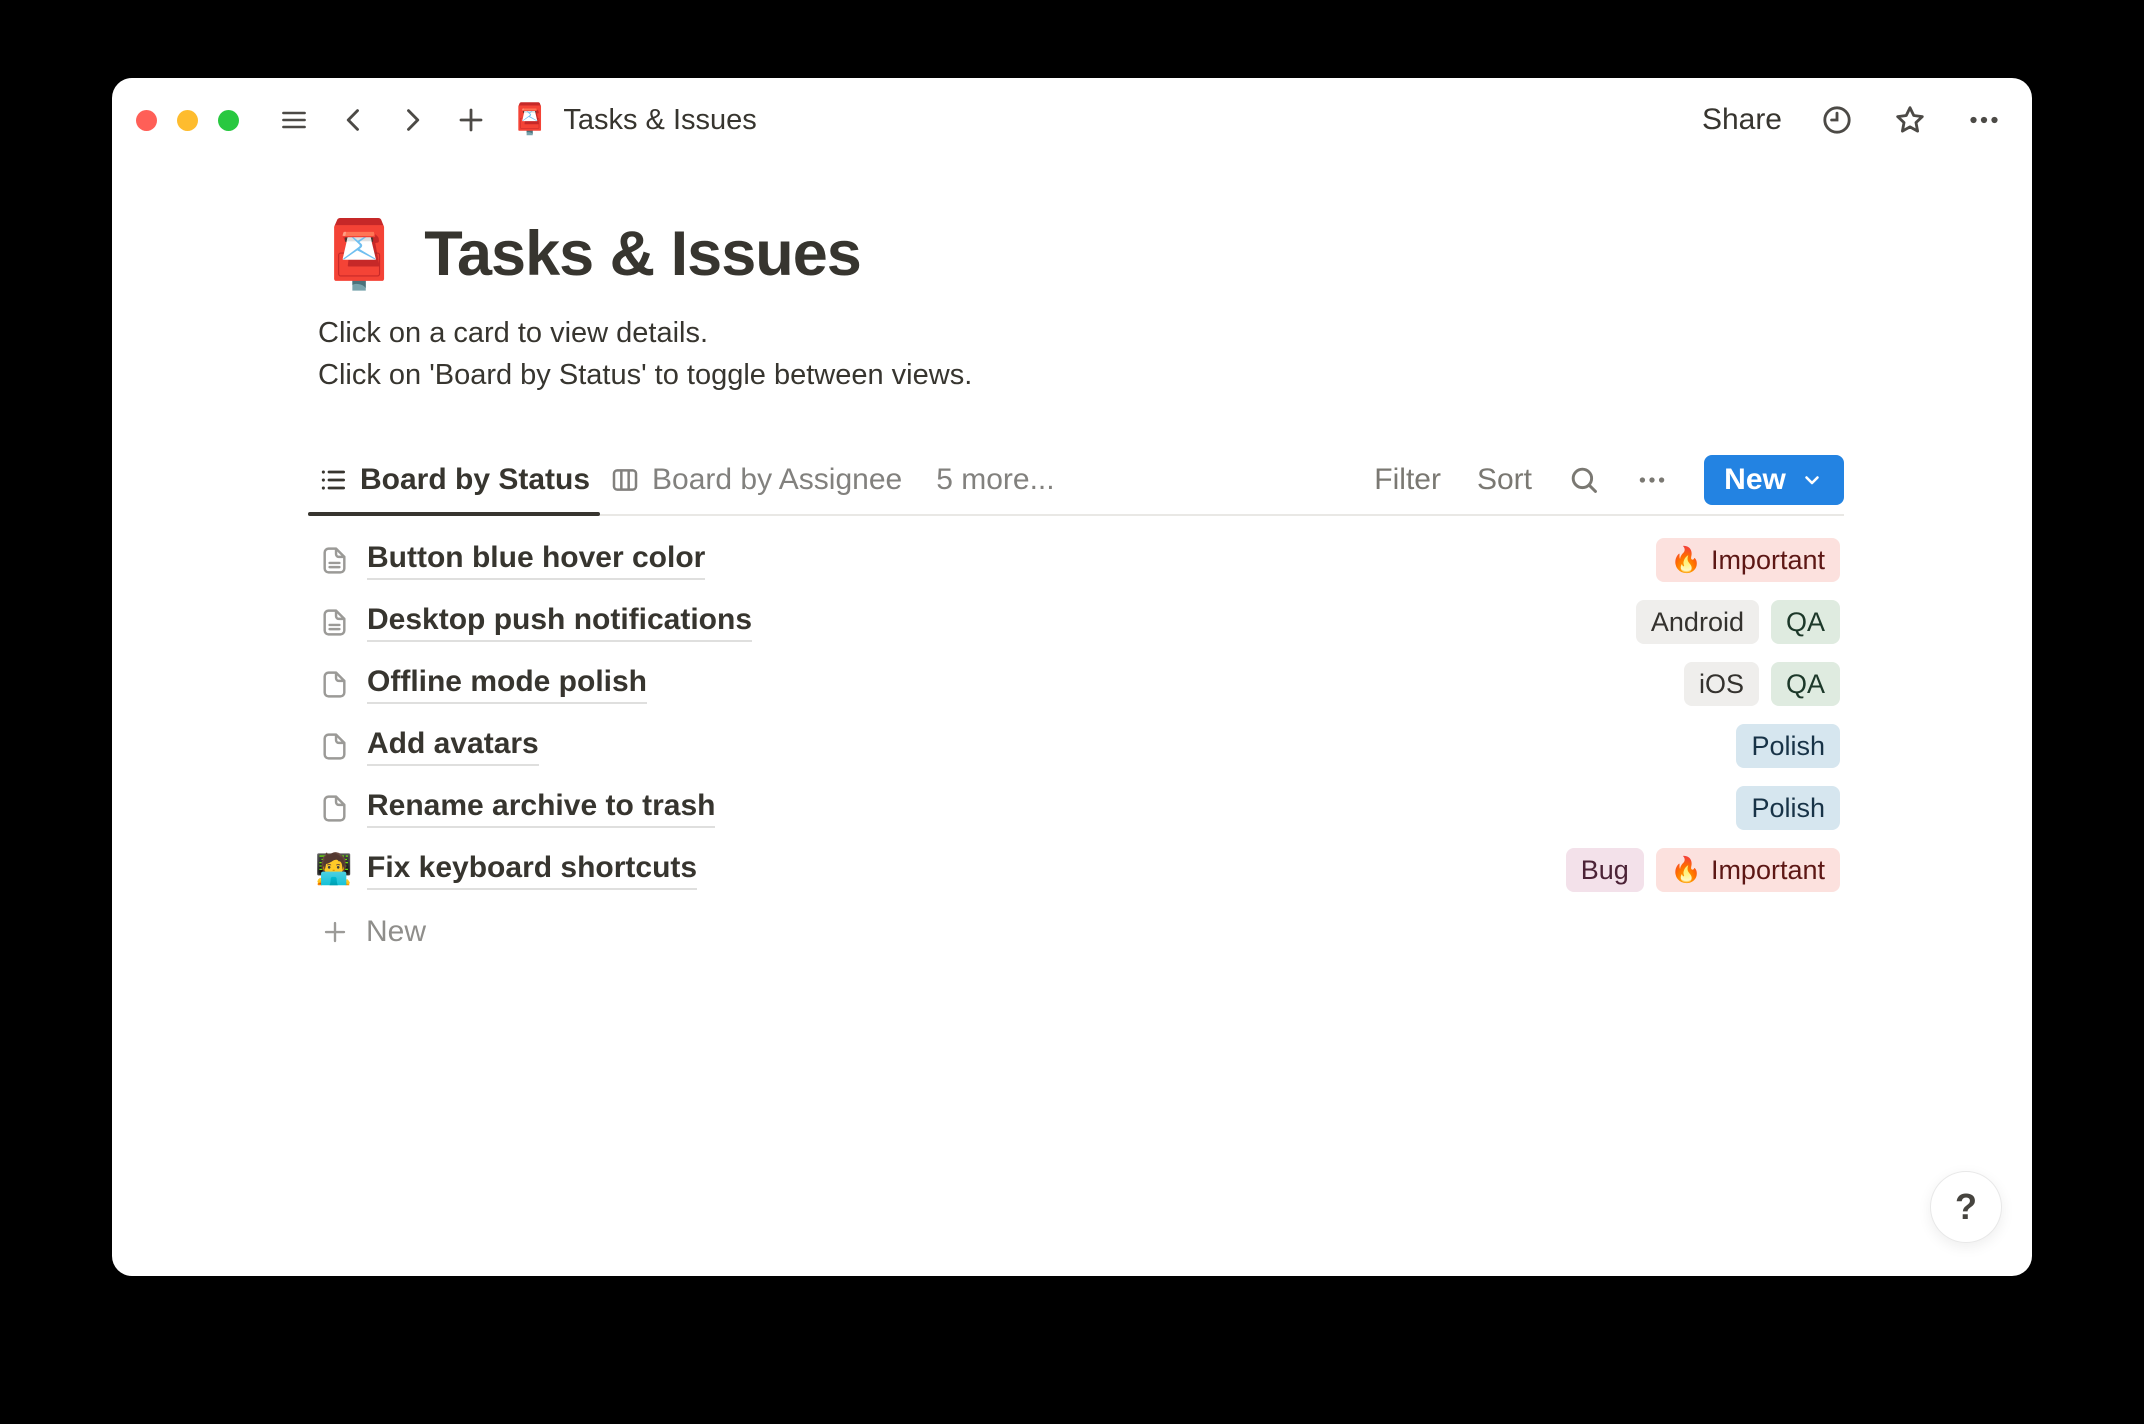 The image size is (2144, 1424). What do you see at coordinates (1697, 622) in the screenshot?
I see `tag-android: Android` at bounding box center [1697, 622].